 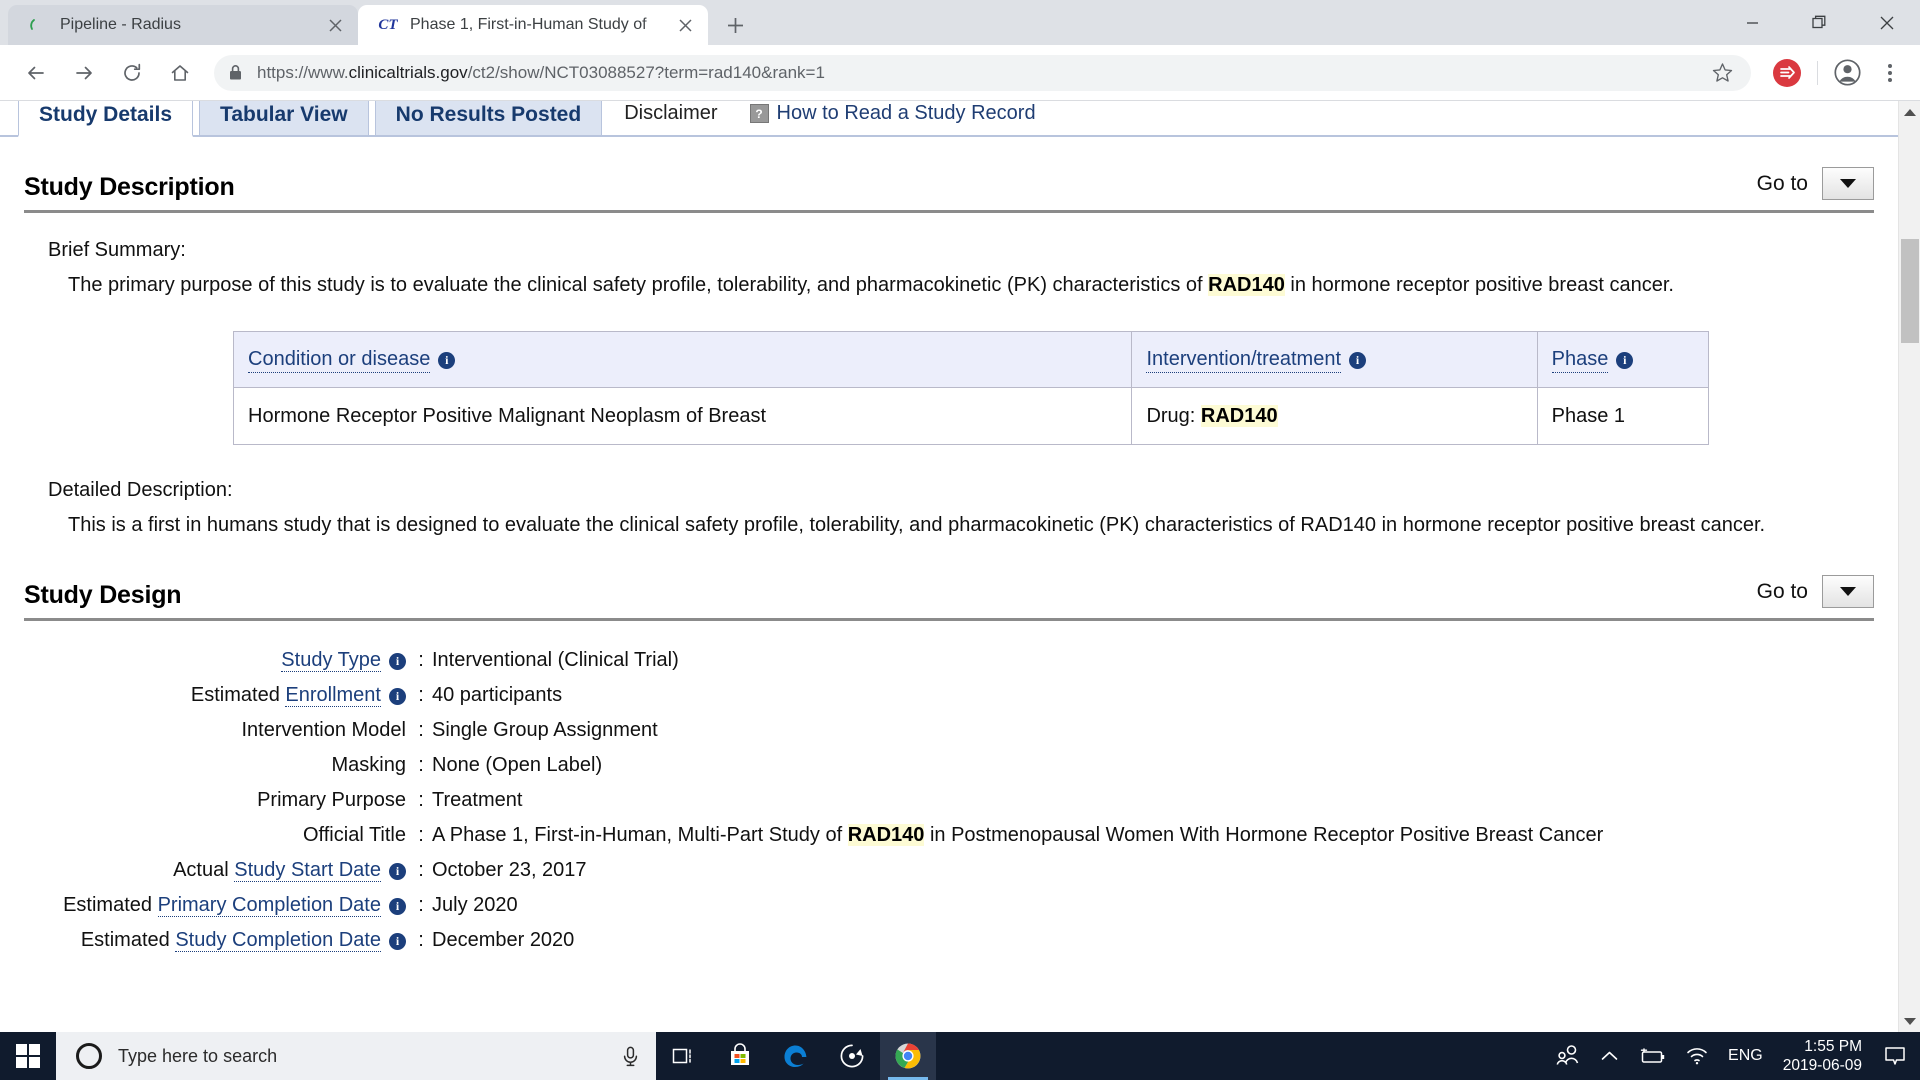 What do you see at coordinates (333, 695) in the screenshot?
I see `enrollment-link: Enrollment` at bounding box center [333, 695].